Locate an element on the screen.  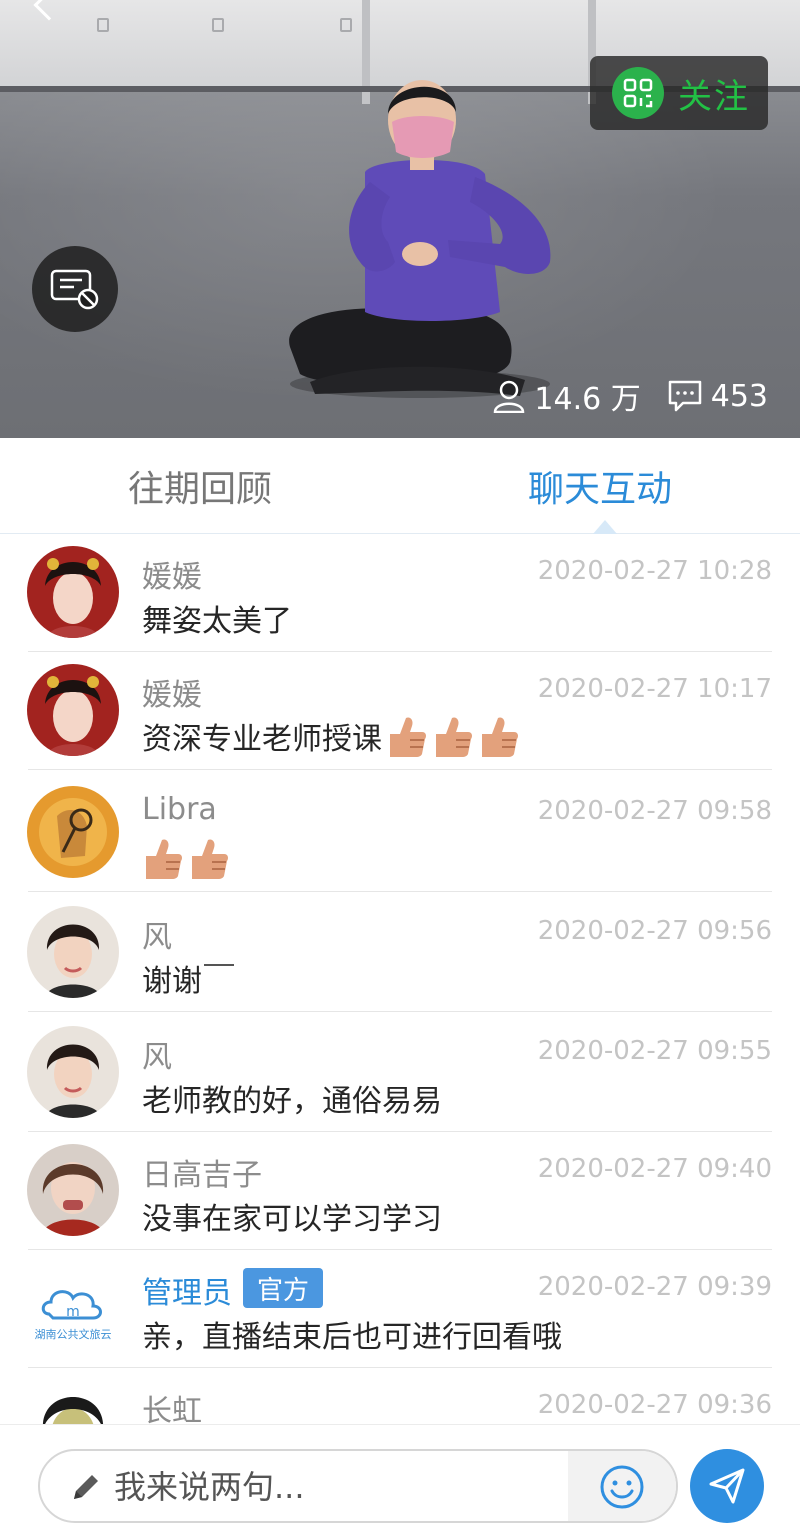
username: 管理员 is located at coordinates (187, 1293).